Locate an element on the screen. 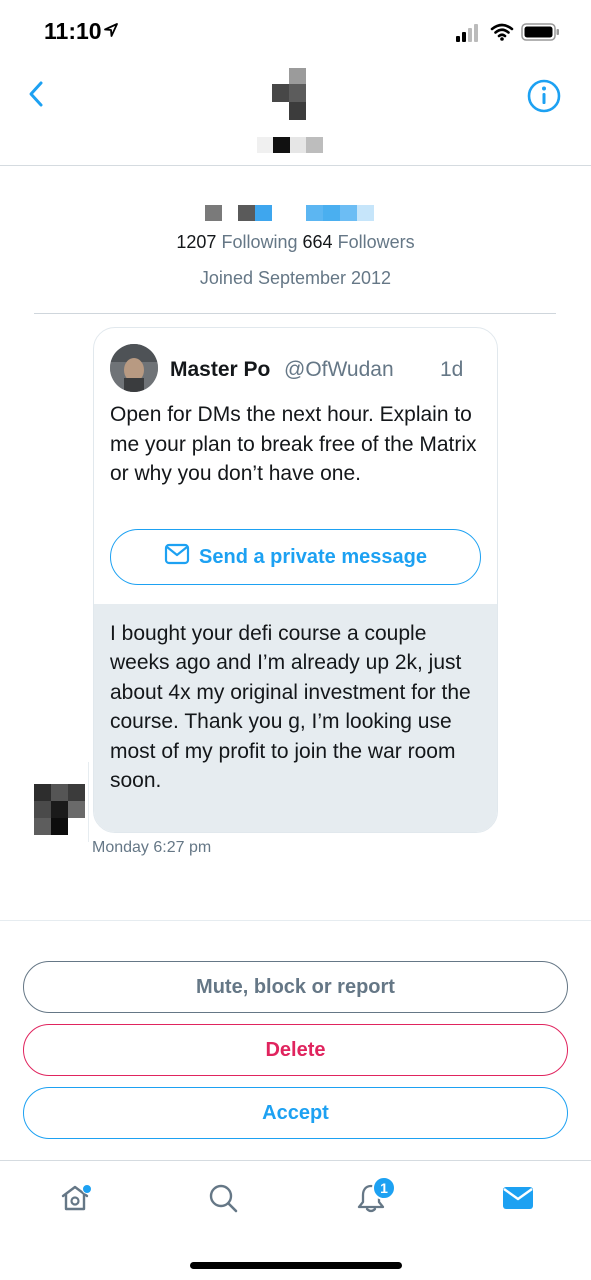 The width and height of the screenshot is (591, 1280). thread-line is located at coordinates (88, 802).